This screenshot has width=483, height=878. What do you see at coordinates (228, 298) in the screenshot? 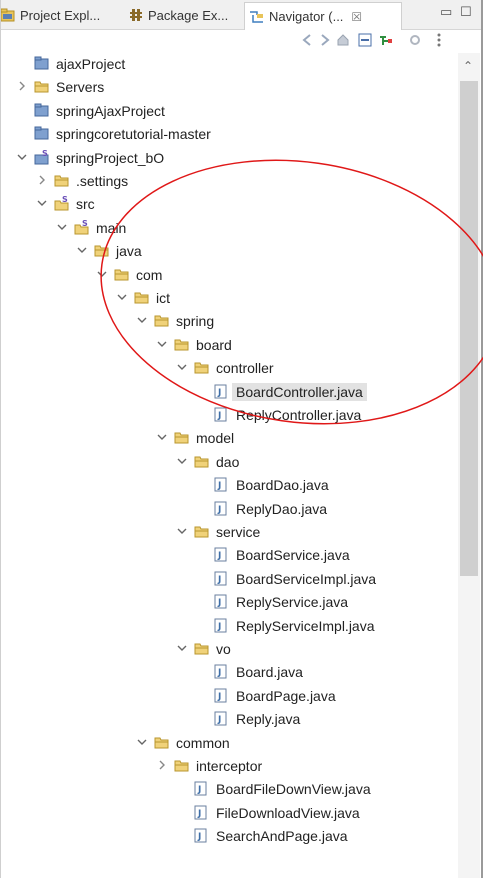
I see `tree-item: ict` at bounding box center [228, 298].